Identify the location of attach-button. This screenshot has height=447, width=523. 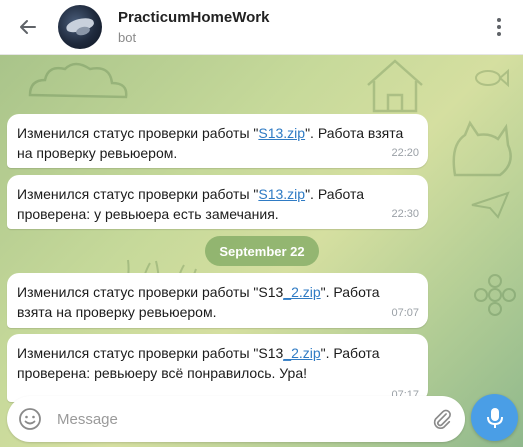
(442, 419).